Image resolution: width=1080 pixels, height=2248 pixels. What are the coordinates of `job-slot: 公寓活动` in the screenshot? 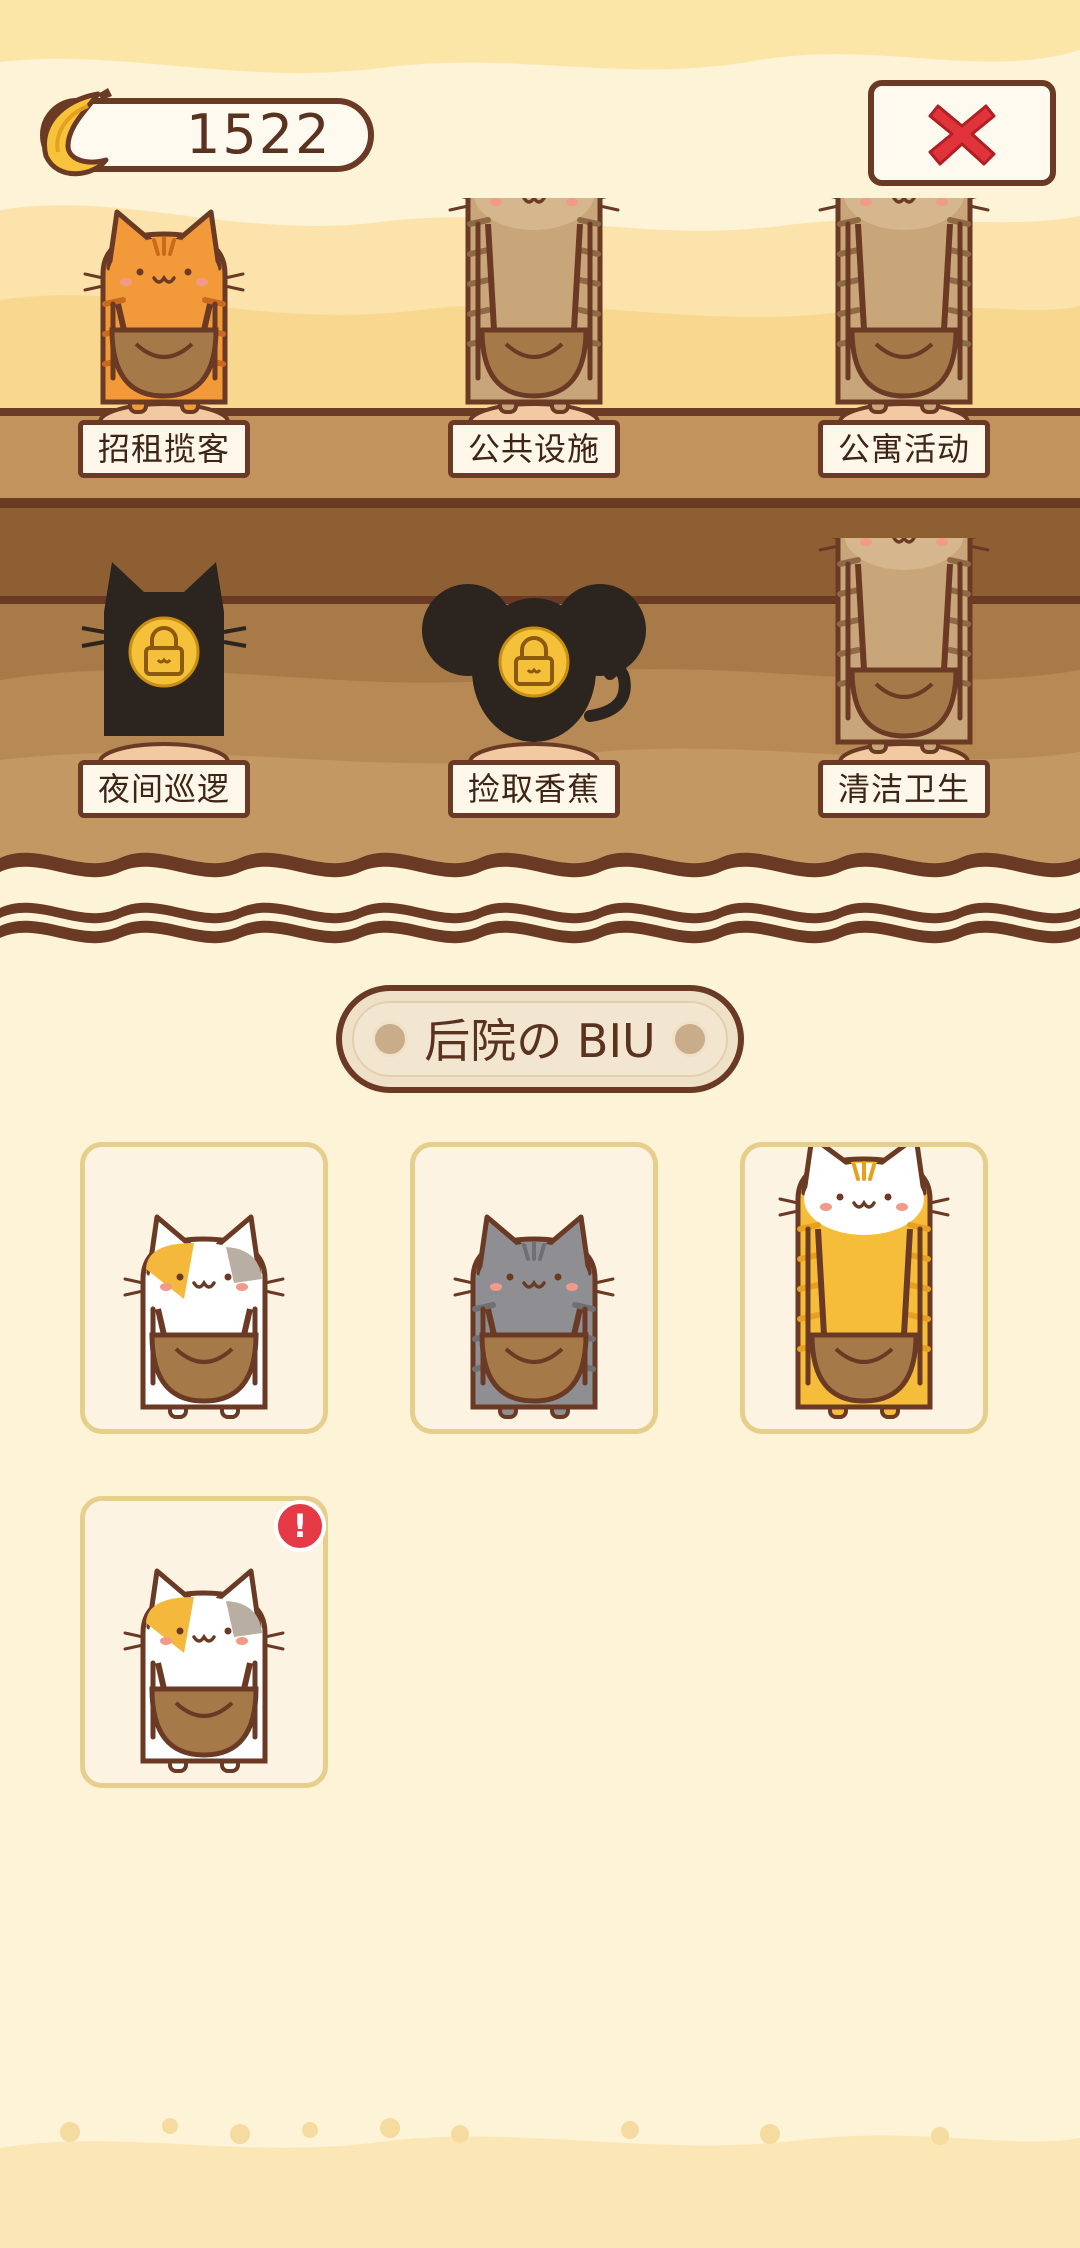 It's located at (904, 349).